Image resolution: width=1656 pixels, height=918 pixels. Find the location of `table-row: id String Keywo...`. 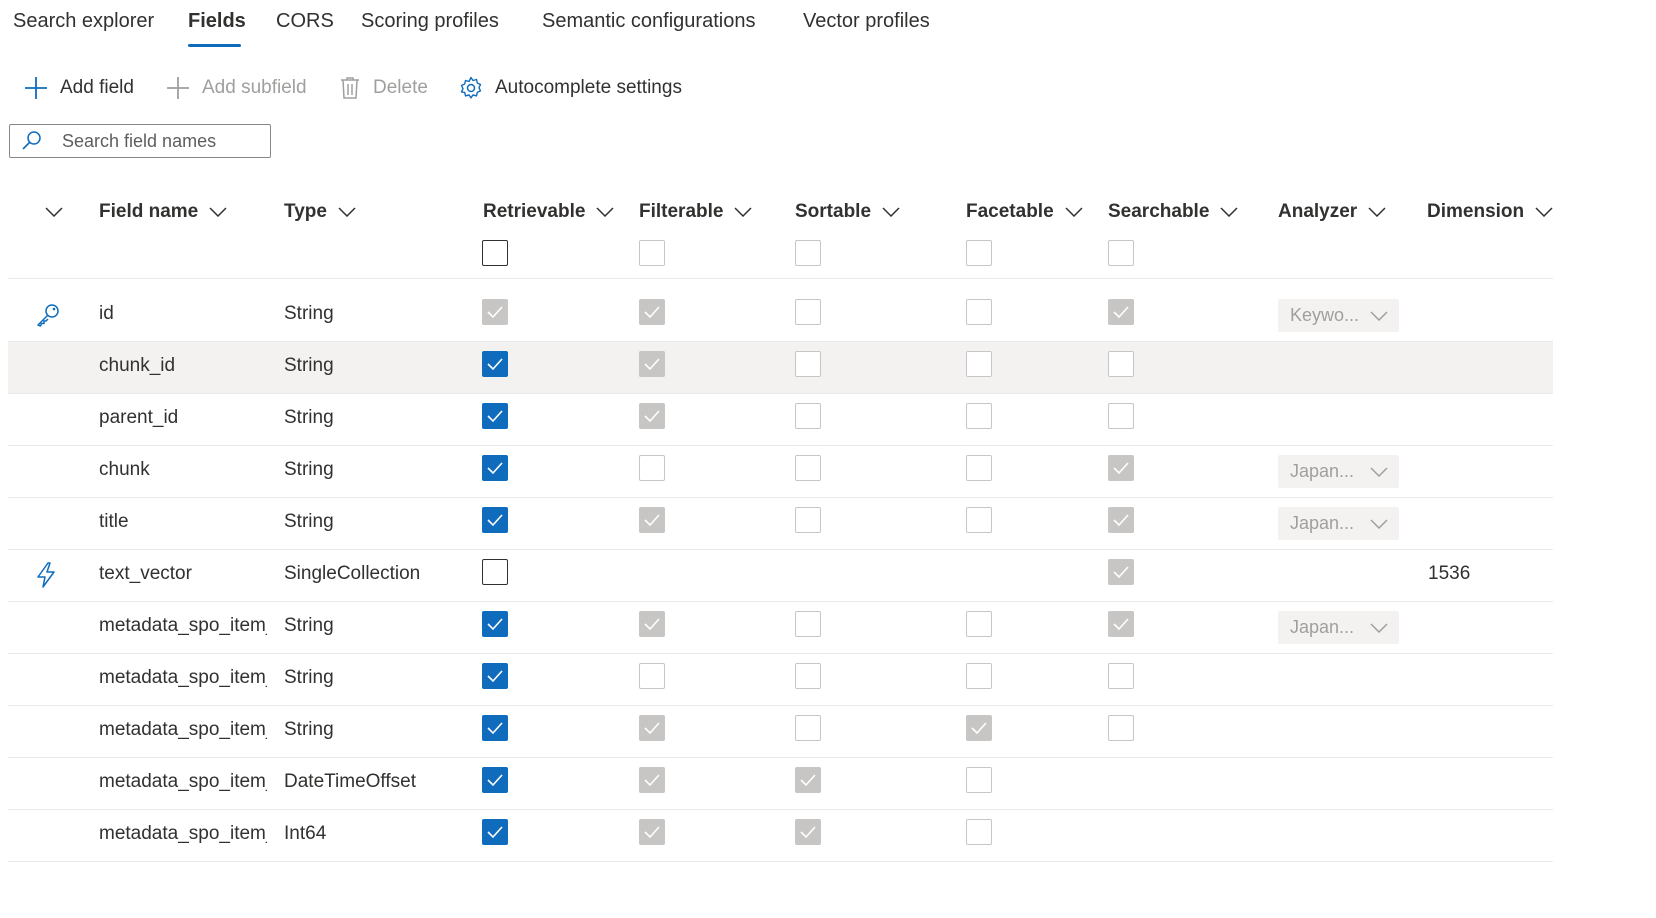

table-row: id String Keywo... is located at coordinates (780, 316).